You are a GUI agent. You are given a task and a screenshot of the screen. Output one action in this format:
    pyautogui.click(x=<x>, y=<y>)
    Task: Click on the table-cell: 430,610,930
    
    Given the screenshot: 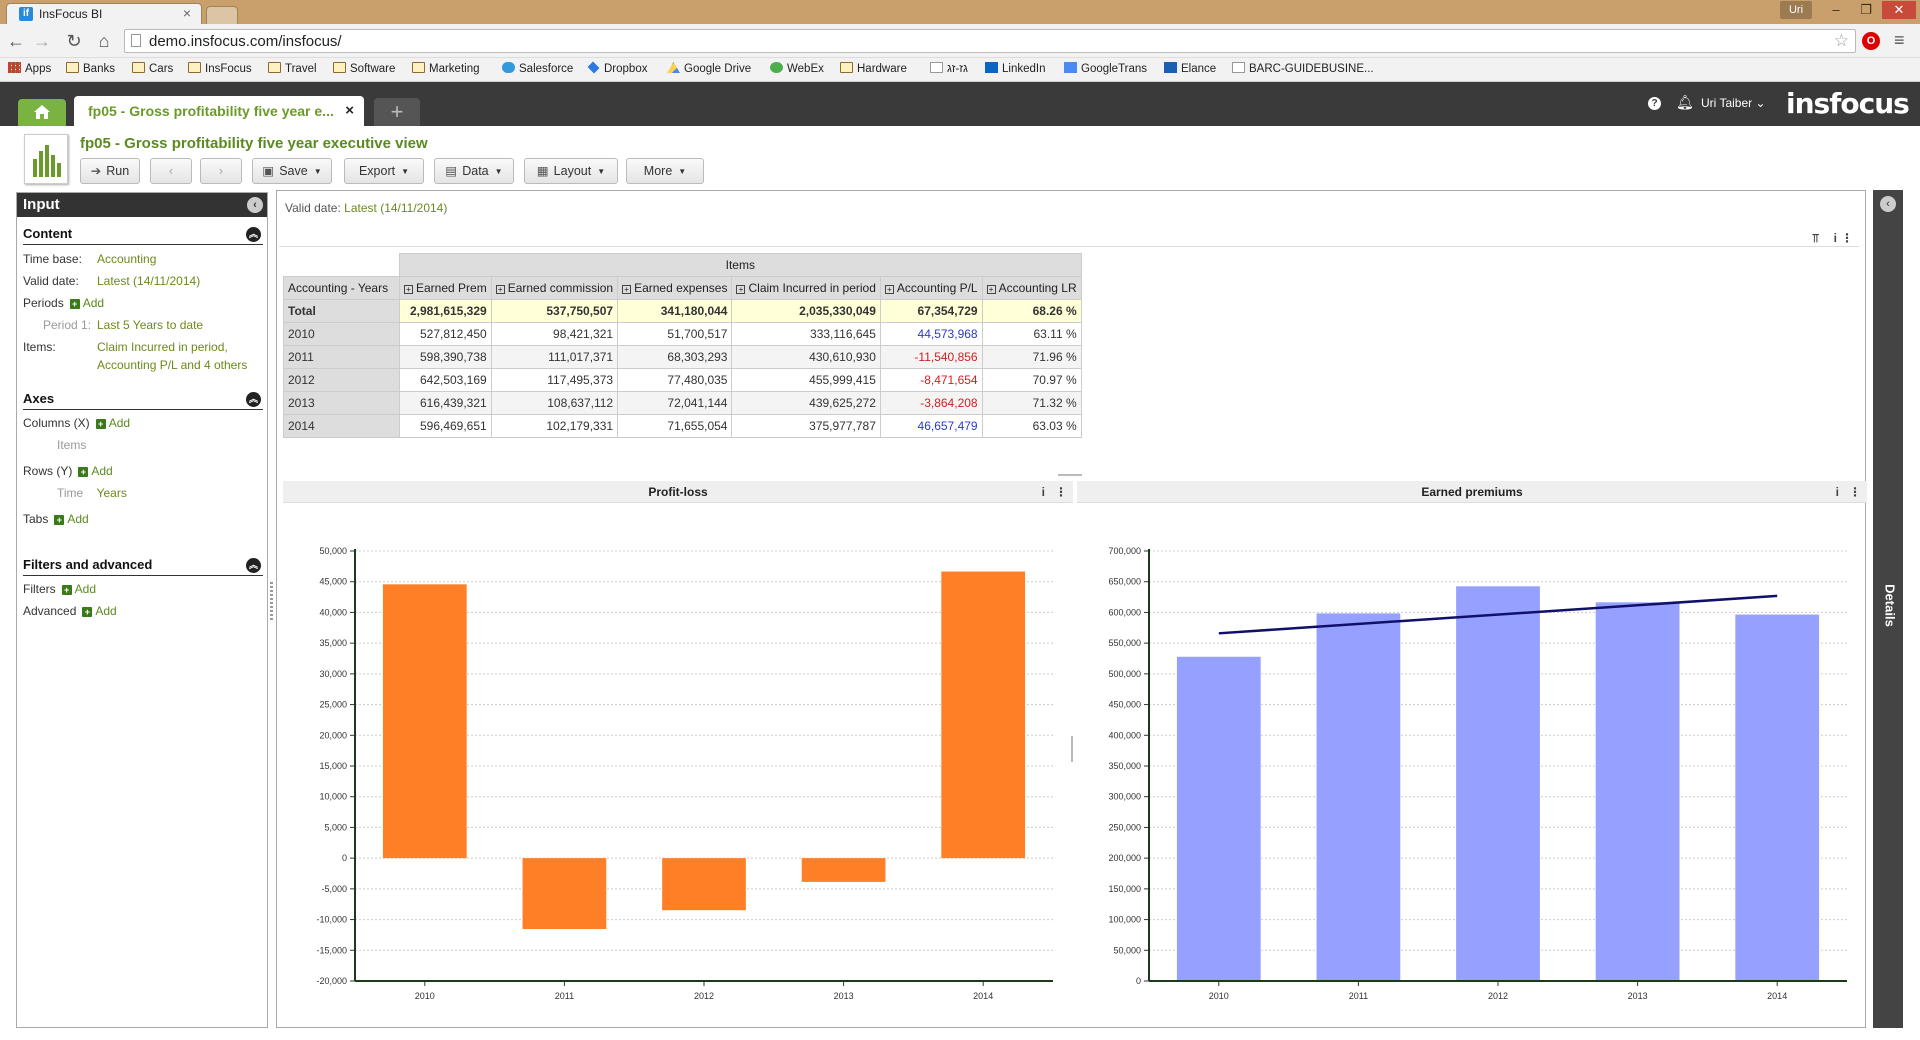 What is the action you would take?
    pyautogui.click(x=806, y=357)
    